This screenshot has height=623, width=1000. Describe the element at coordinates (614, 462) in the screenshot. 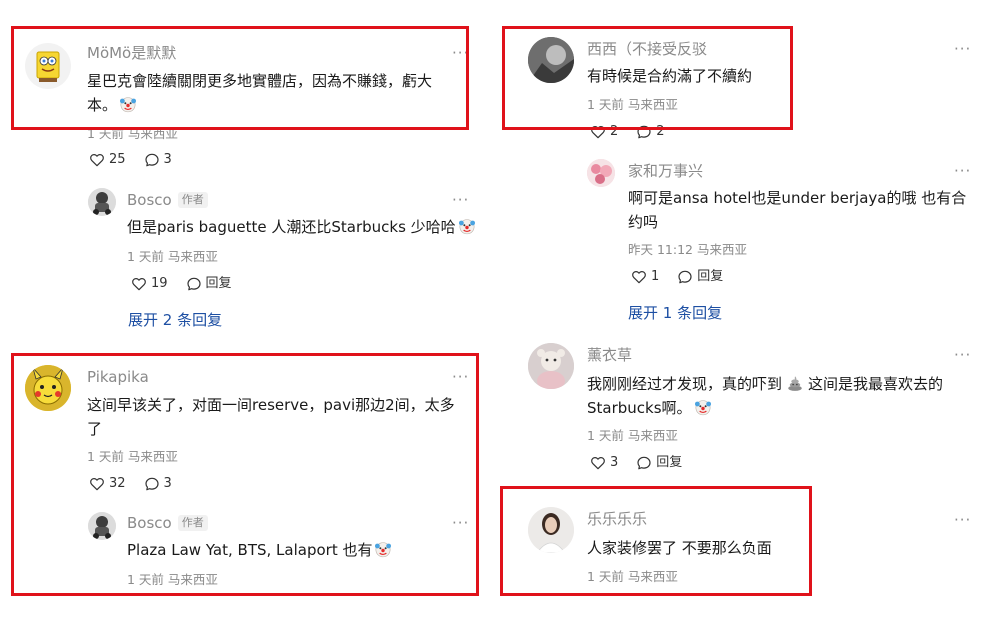

I see `like-count: 3` at that location.